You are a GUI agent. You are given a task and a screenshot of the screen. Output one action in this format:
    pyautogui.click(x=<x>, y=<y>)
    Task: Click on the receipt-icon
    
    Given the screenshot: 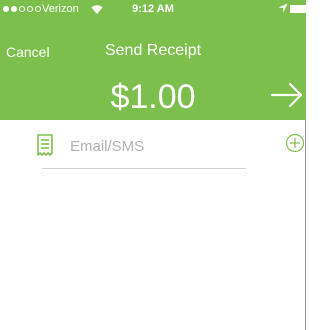 What is the action you would take?
    pyautogui.click(x=45, y=145)
    